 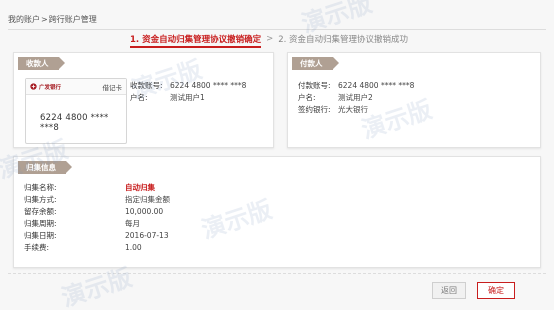 What do you see at coordinates (144, 211) in the screenshot?
I see `field-value: 10,000.00` at bounding box center [144, 211].